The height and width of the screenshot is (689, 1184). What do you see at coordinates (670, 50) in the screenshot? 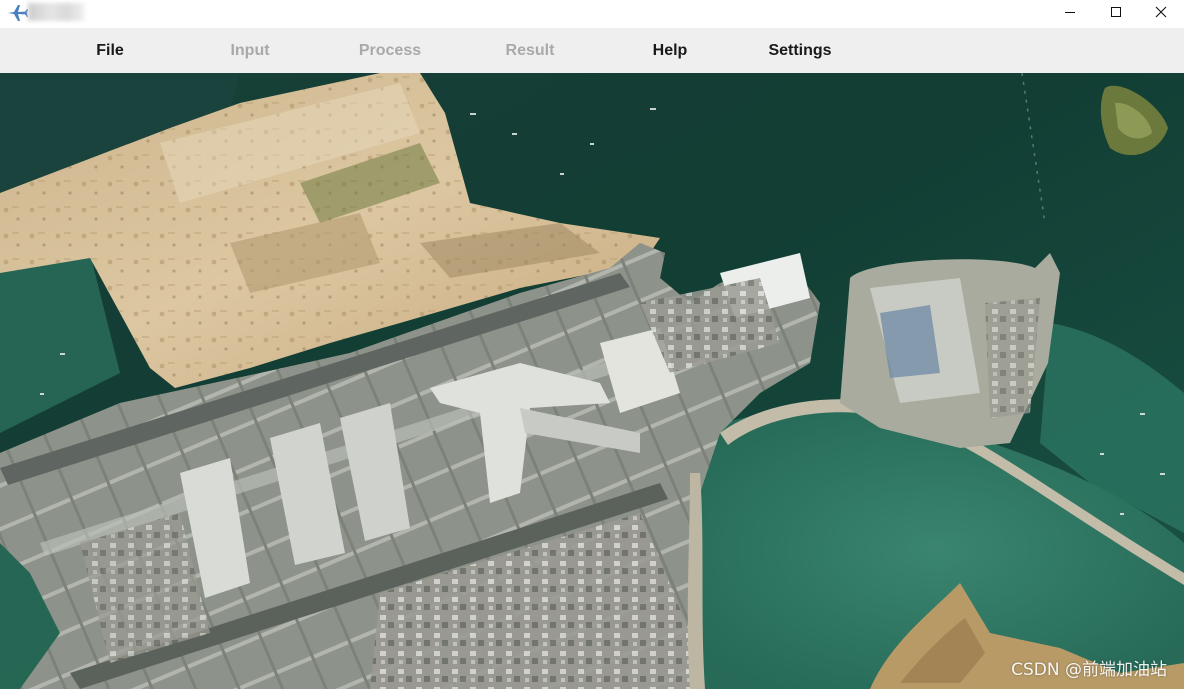
I see `menu-help: Help` at bounding box center [670, 50].